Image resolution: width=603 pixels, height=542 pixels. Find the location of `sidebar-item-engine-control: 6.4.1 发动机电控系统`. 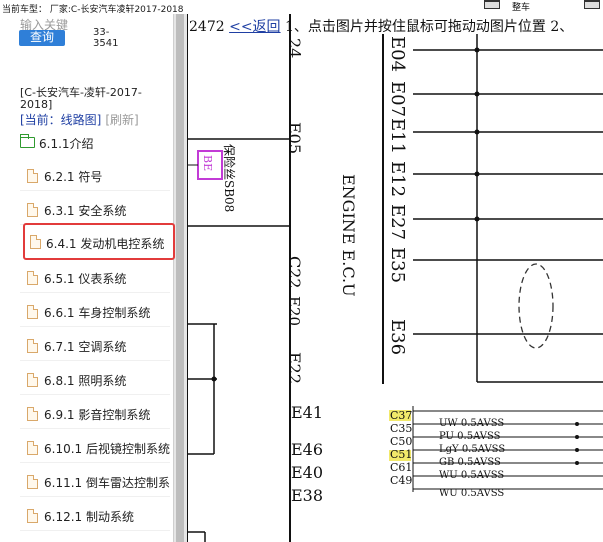

sidebar-item-engine-control: 6.4.1 发动机电控系统 is located at coordinates (99, 241).